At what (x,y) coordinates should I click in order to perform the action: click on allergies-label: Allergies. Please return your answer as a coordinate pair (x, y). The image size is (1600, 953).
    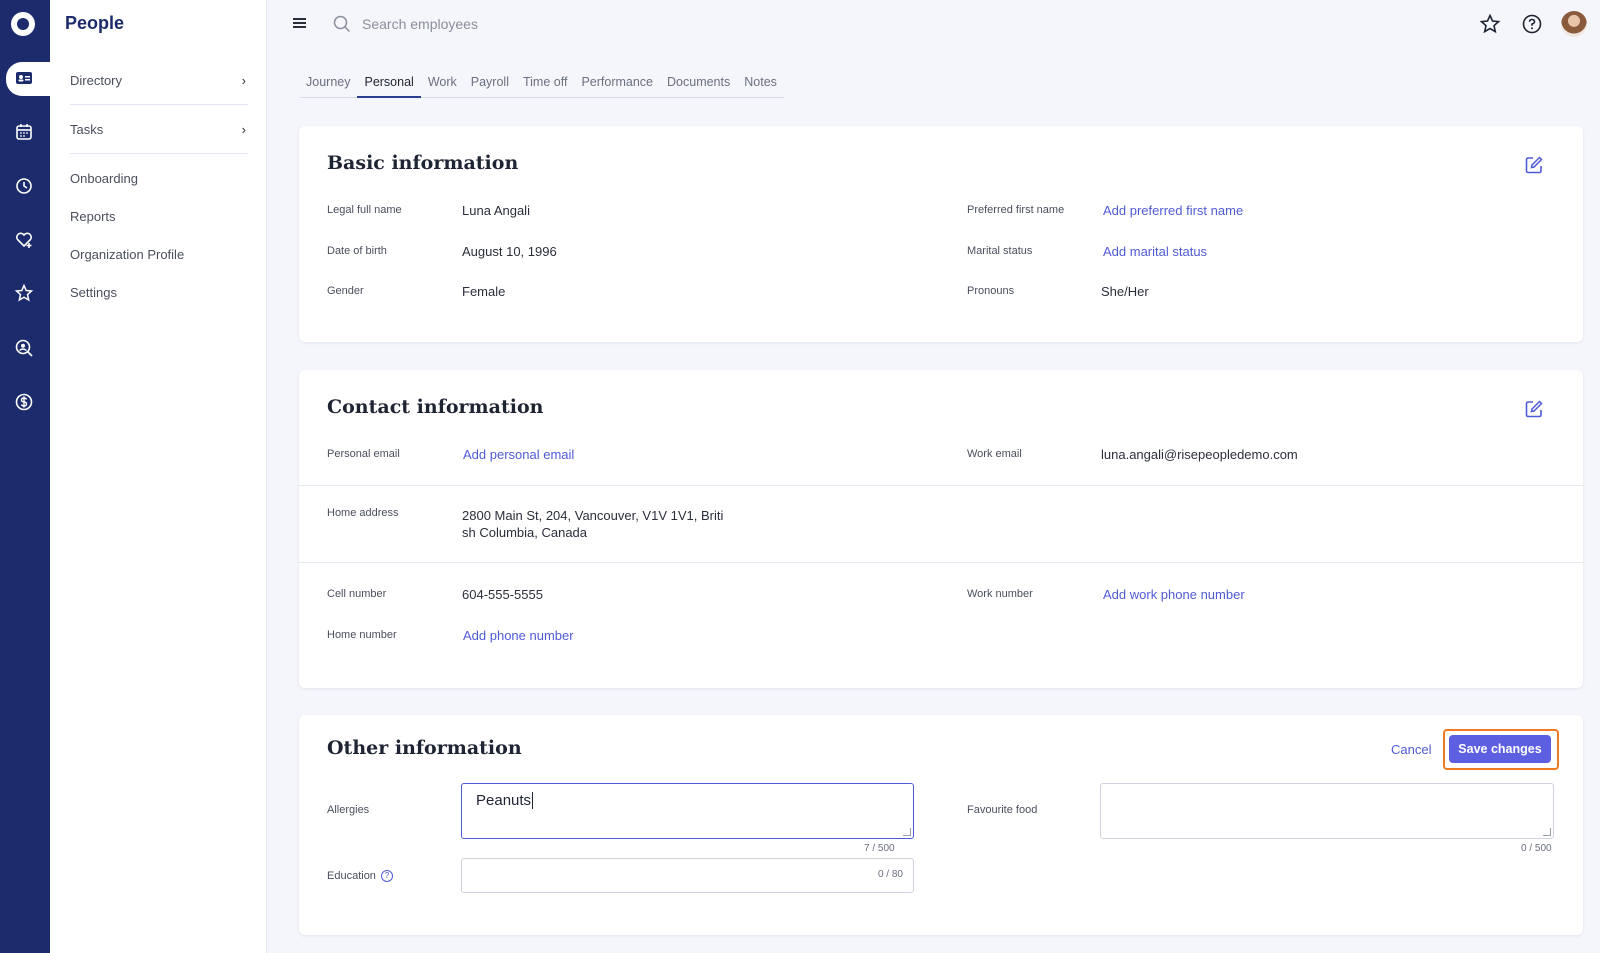
    Looking at the image, I should click on (348, 810).